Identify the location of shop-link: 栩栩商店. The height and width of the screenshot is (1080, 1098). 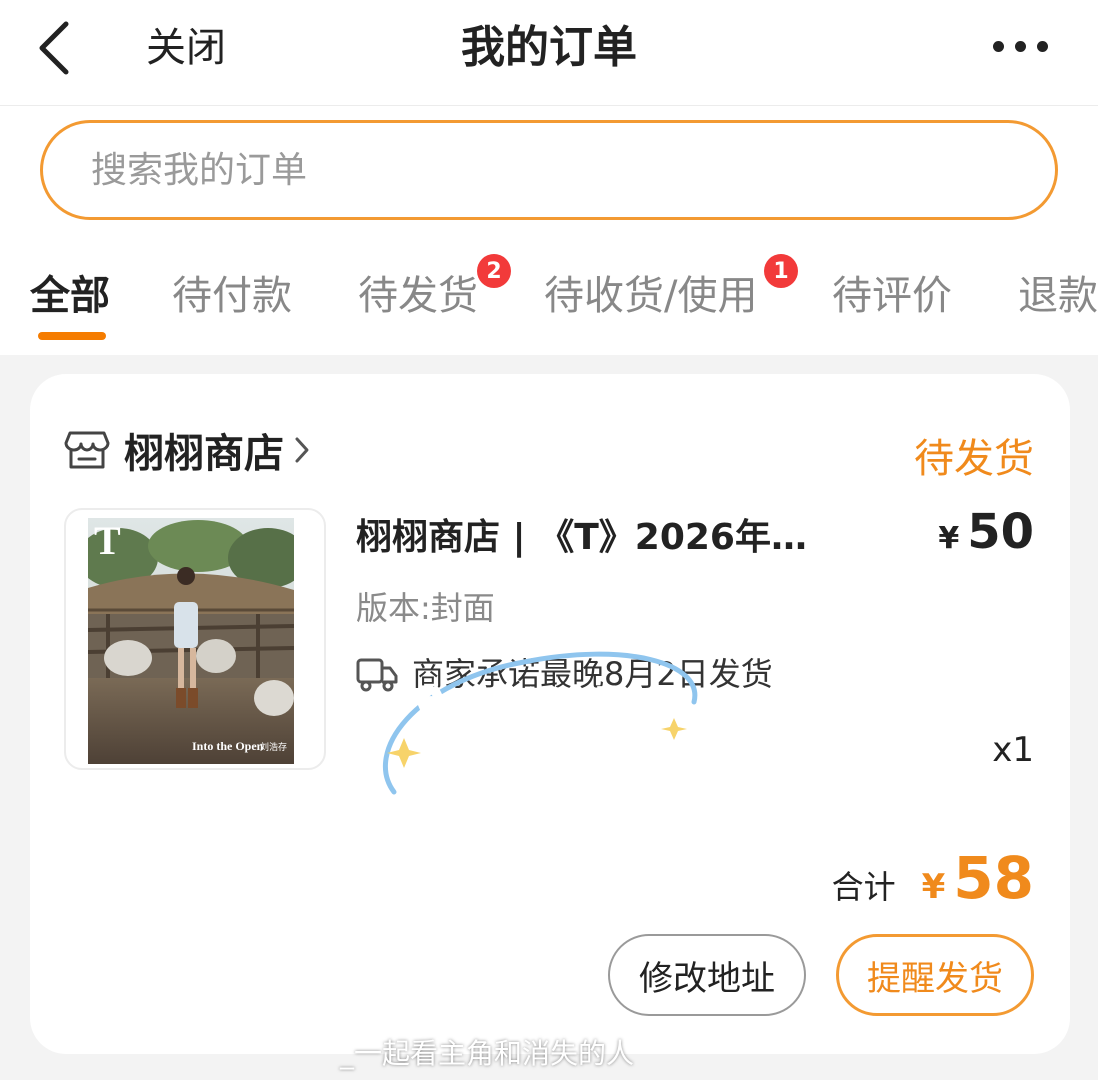
(187, 450).